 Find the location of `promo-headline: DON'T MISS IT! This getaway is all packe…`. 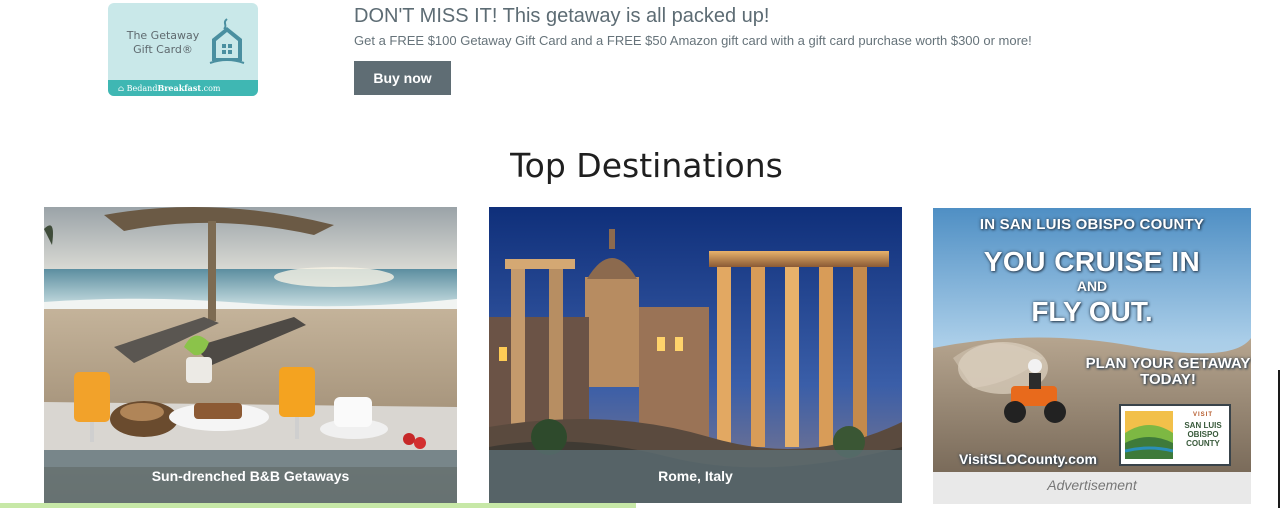

promo-headline: DON'T MISS IT! This getaway is all packe… is located at coordinates (562, 16).